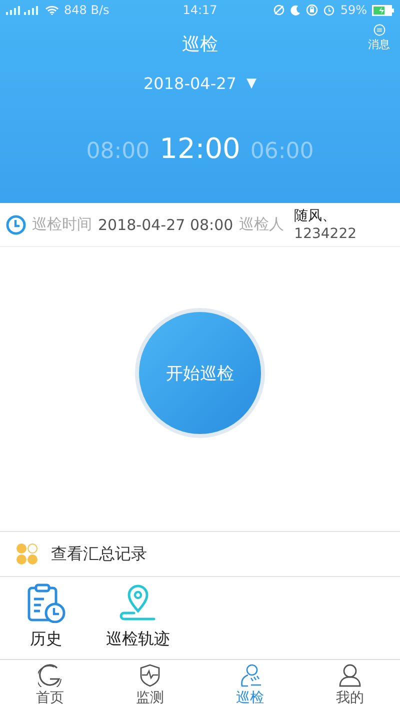 This screenshot has width=400, height=711. What do you see at coordinates (353, 10) in the screenshot?
I see `battery-percent: 59%` at bounding box center [353, 10].